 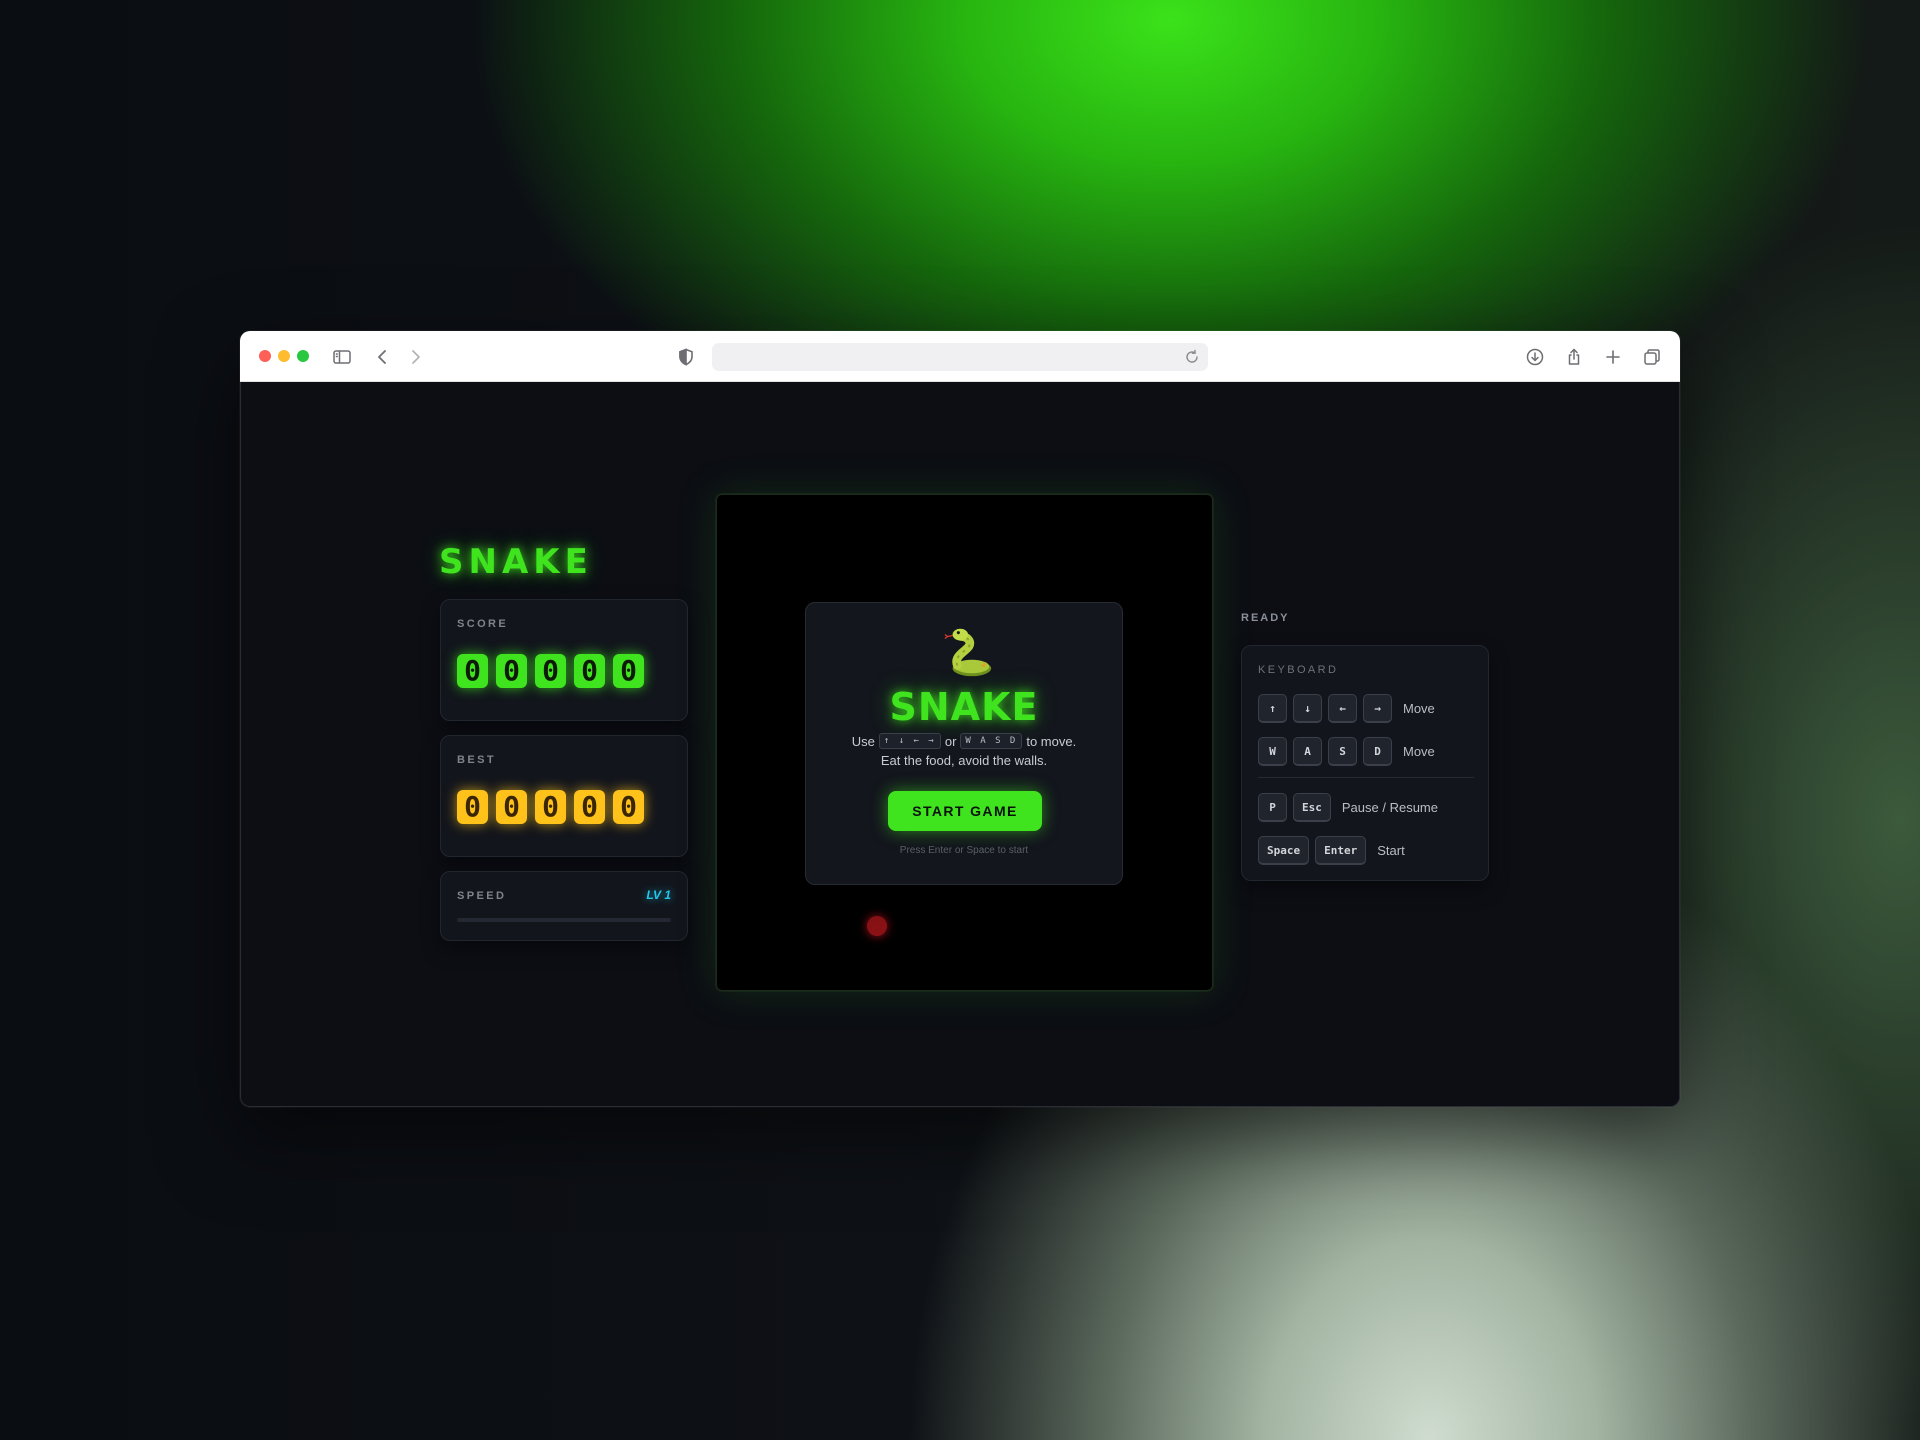 What do you see at coordinates (965, 811) in the screenshot?
I see `start-game-button: START GAME` at bounding box center [965, 811].